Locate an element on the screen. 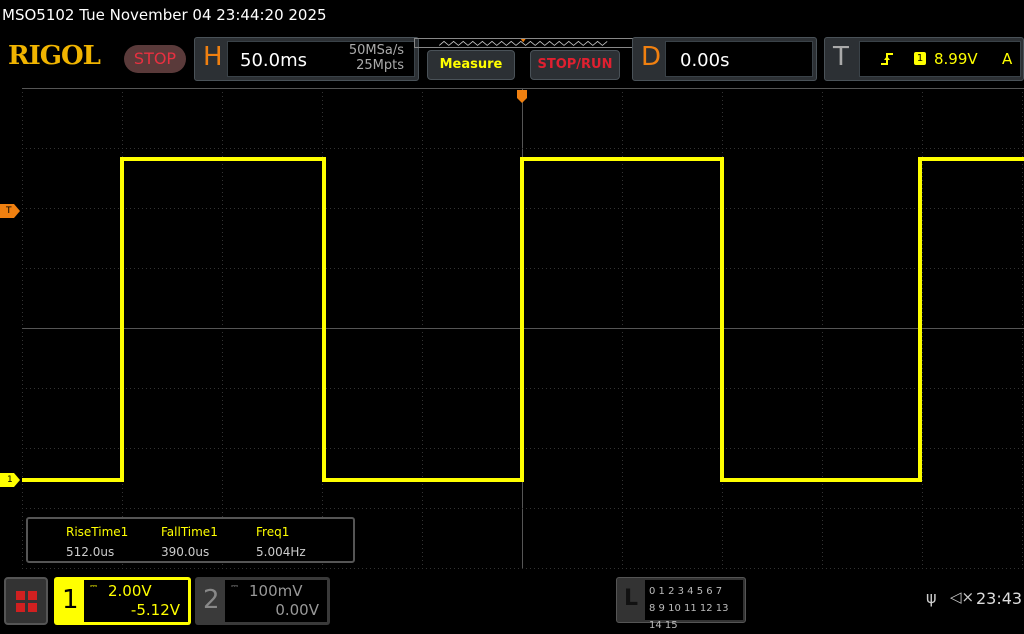  logic-channels-row: 8 9 10 11 12 13 14 15 is located at coordinates (689, 617).